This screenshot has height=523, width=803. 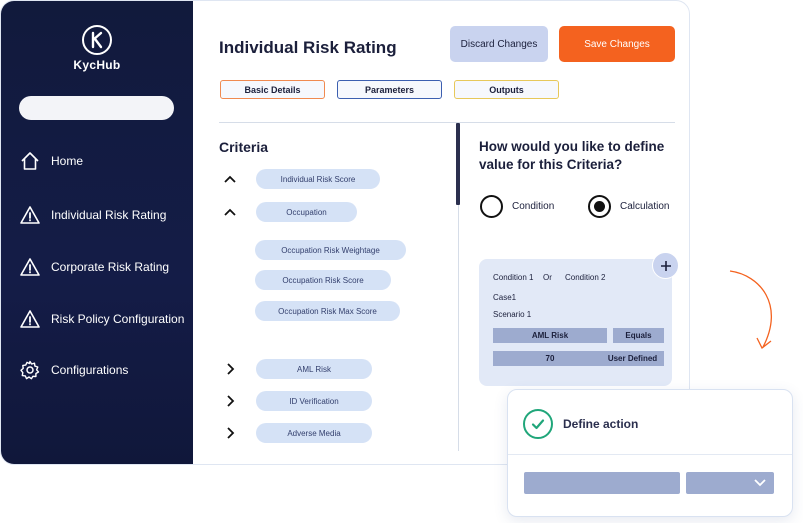 I want to click on or-label: Or, so click(x=547, y=277).